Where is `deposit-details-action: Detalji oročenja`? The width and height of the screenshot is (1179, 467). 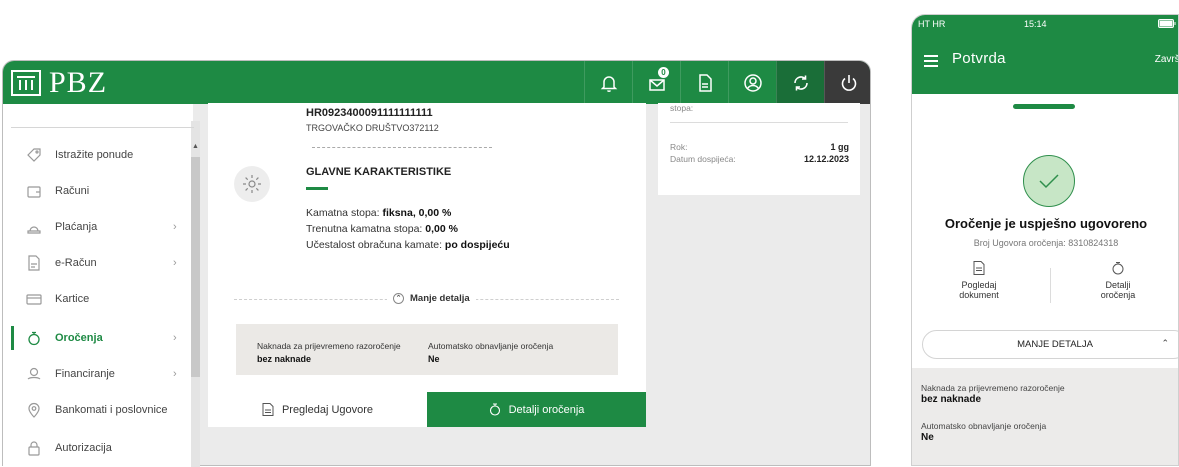
deposit-details-action: Detalji oročenja is located at coordinates (1118, 280).